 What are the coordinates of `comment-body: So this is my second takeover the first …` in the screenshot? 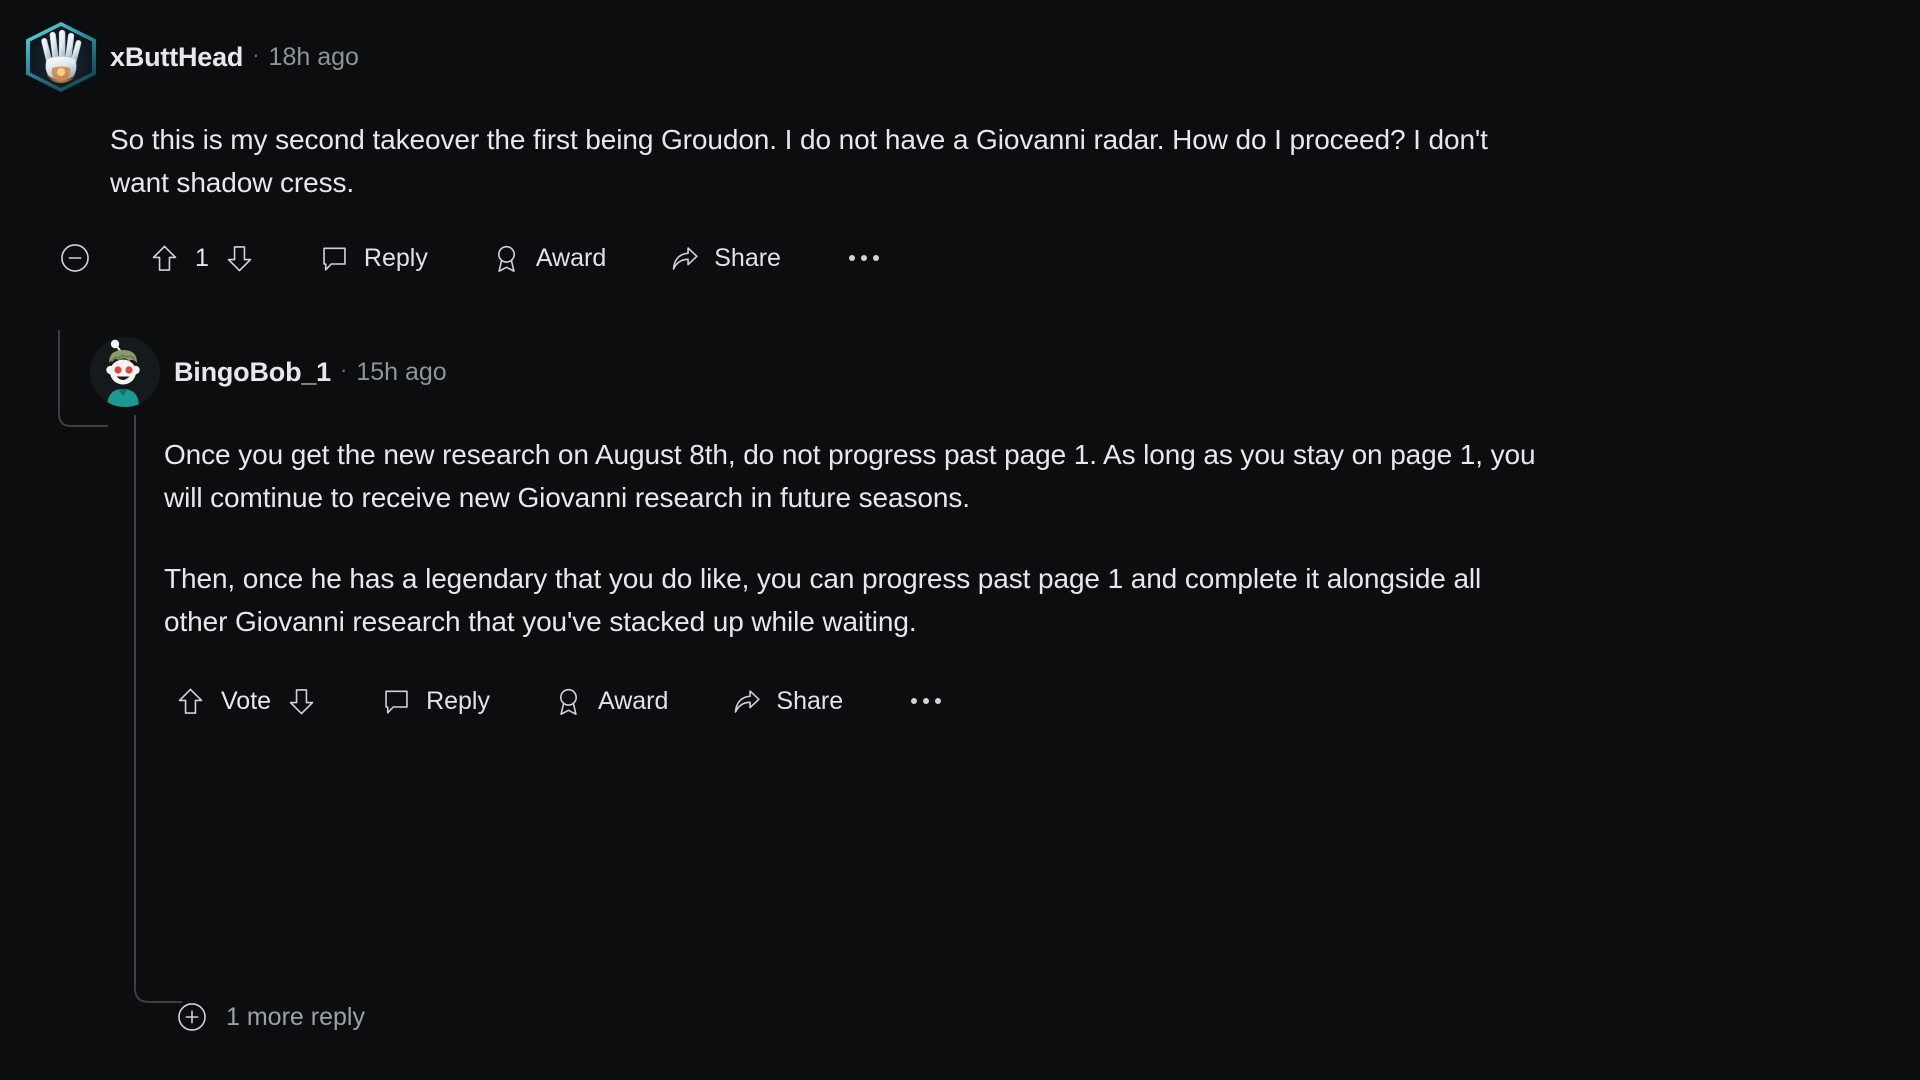 It's located at (825, 161).